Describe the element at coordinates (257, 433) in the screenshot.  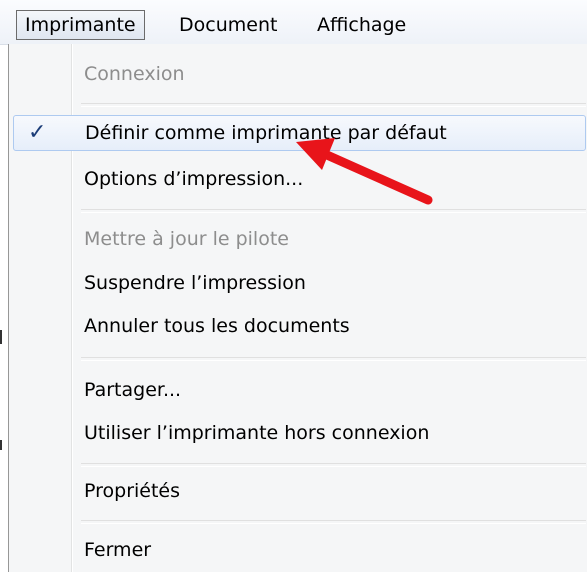
I see `menu-item-label: Utiliser l’imprimante hors connexion` at that location.